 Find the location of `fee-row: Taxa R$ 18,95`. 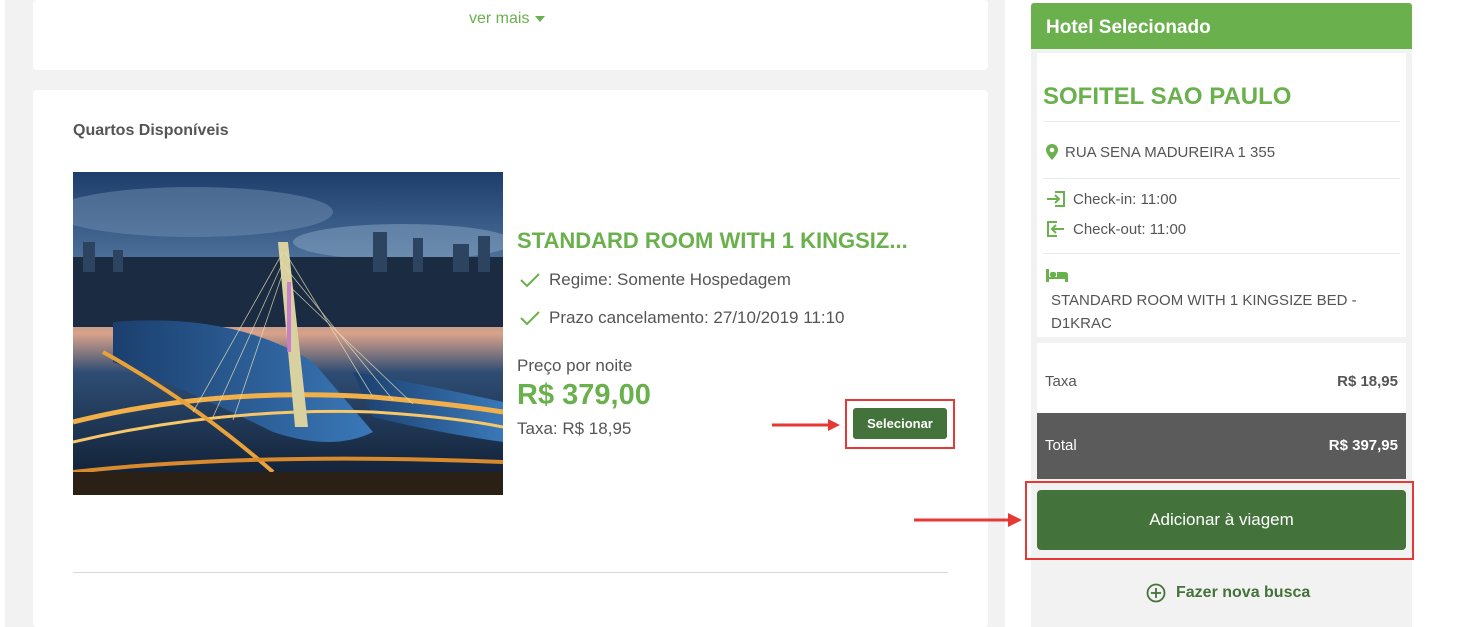

fee-row: Taxa R$ 18,95 is located at coordinates (1221, 378).